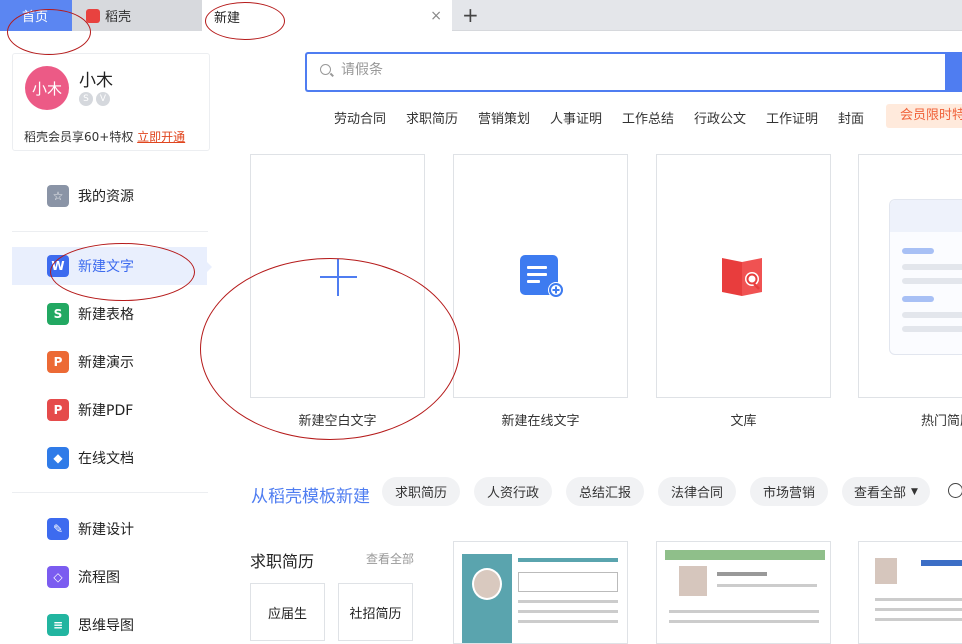 The image size is (962, 644). I want to click on sidebar-item-label: 我的资源, so click(106, 197).